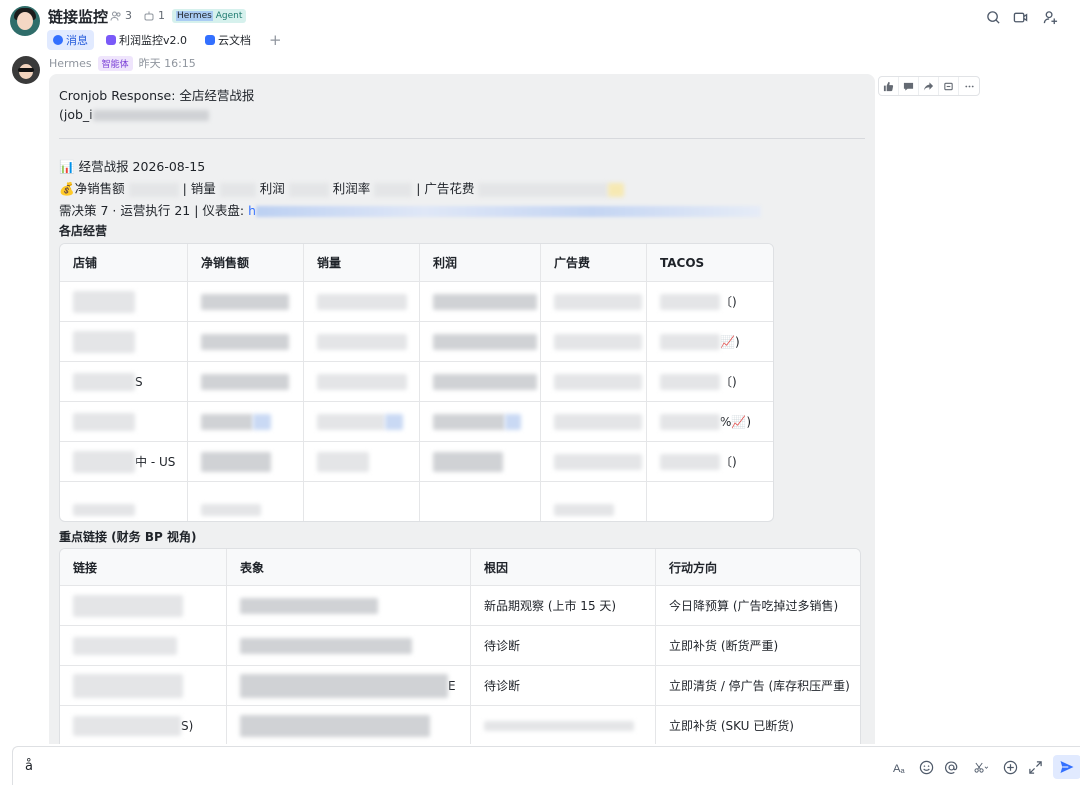  I want to click on col-header-symptom: 表象, so click(349, 567).